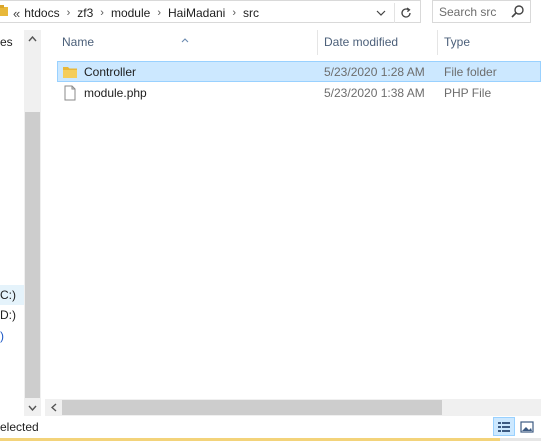 The width and height of the screenshot is (541, 441). What do you see at coordinates (6, 42) in the screenshot?
I see `nav-item-label: es` at bounding box center [6, 42].